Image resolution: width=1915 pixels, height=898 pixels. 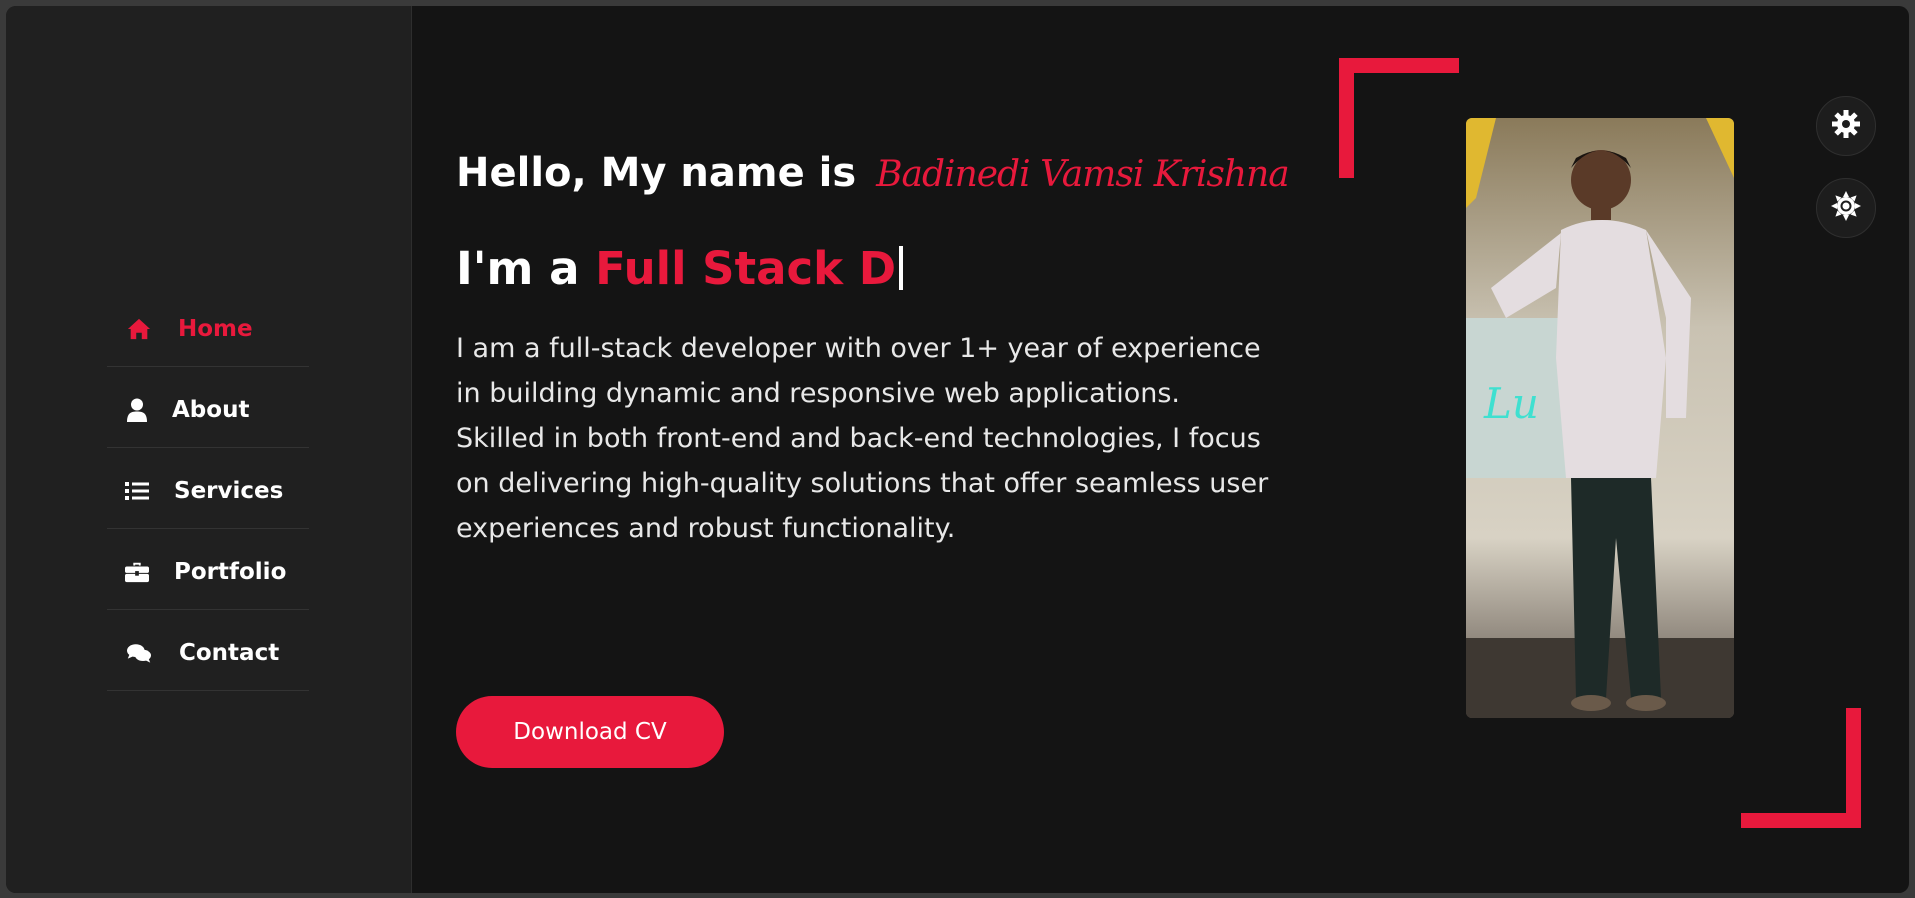 I want to click on nav-item-label: About, so click(x=211, y=410).